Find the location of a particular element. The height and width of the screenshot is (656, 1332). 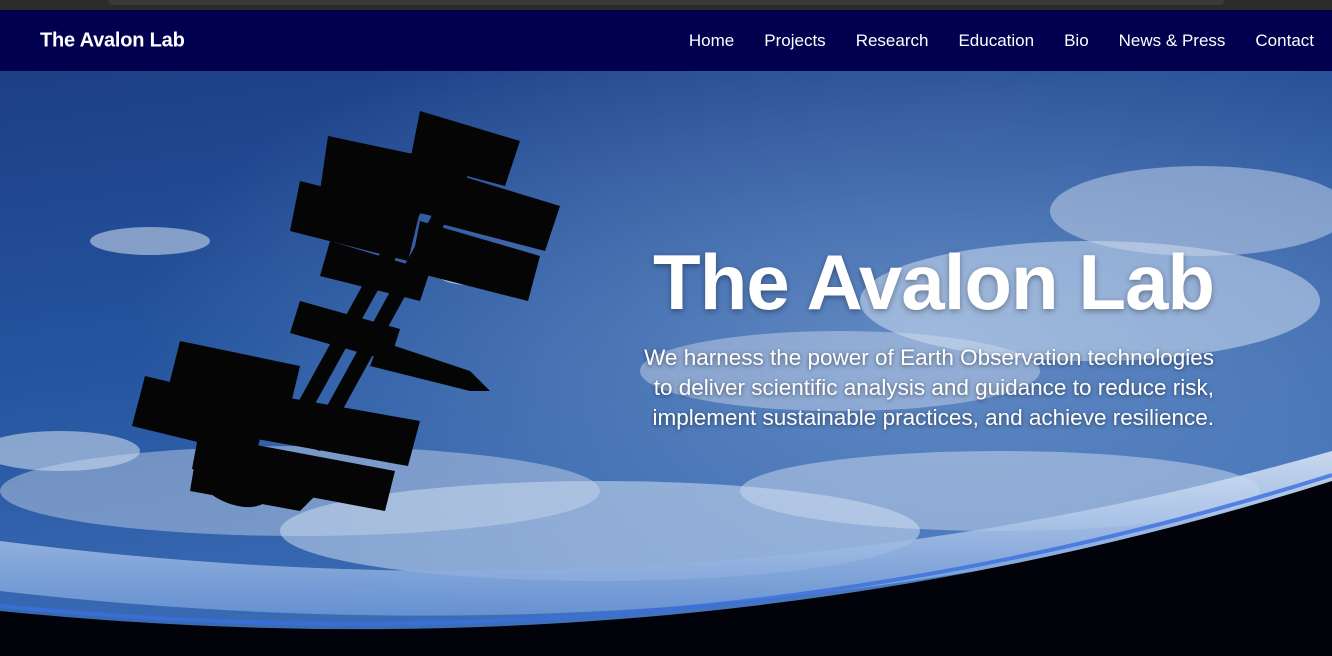

nav-item-research: Research is located at coordinates (892, 41).